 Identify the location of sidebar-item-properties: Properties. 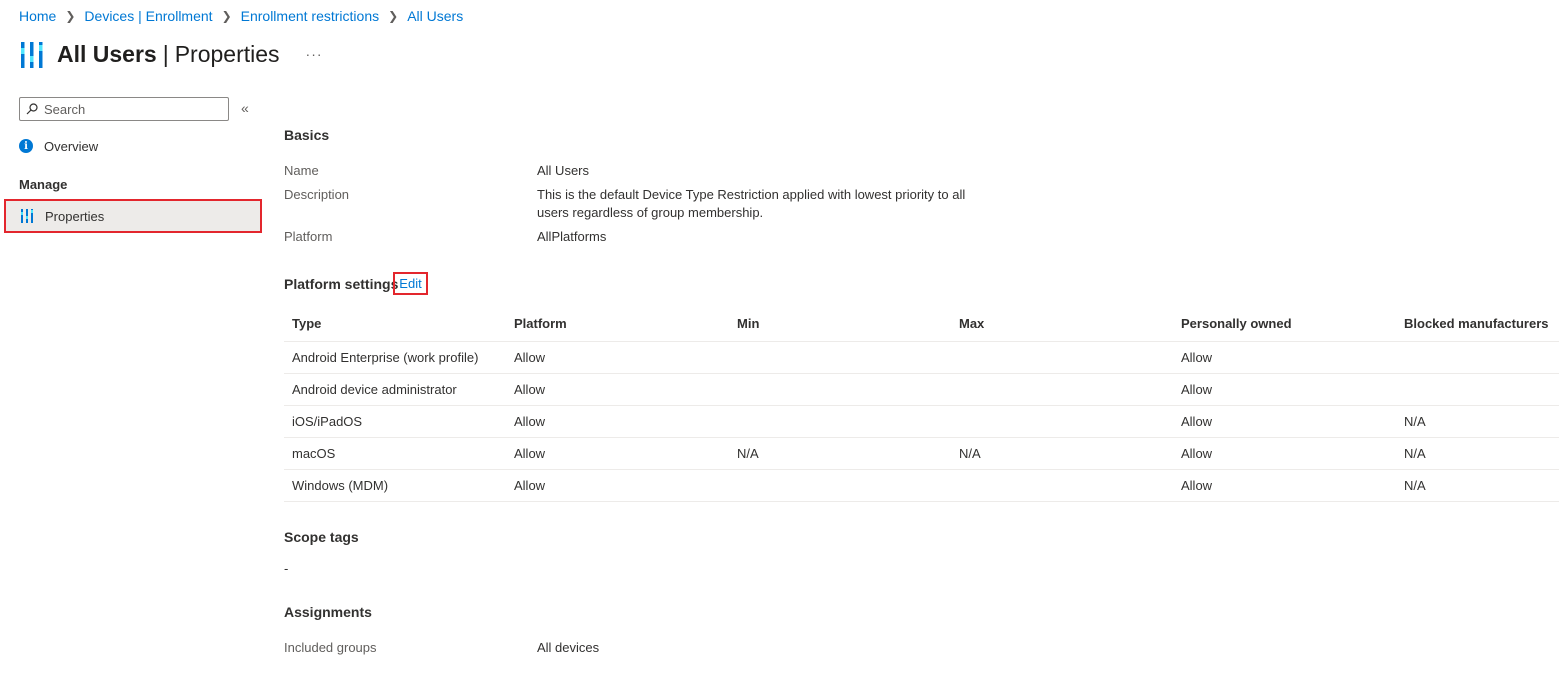
(133, 216).